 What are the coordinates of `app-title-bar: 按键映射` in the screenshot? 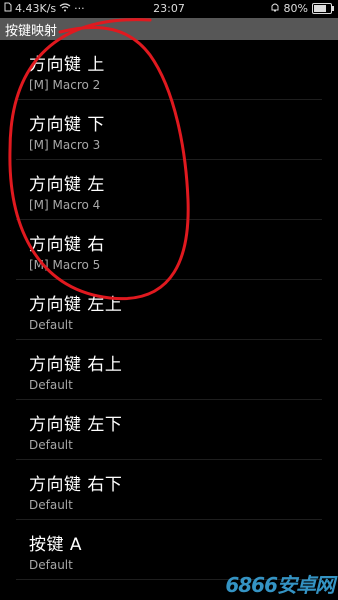 It's located at (169, 29).